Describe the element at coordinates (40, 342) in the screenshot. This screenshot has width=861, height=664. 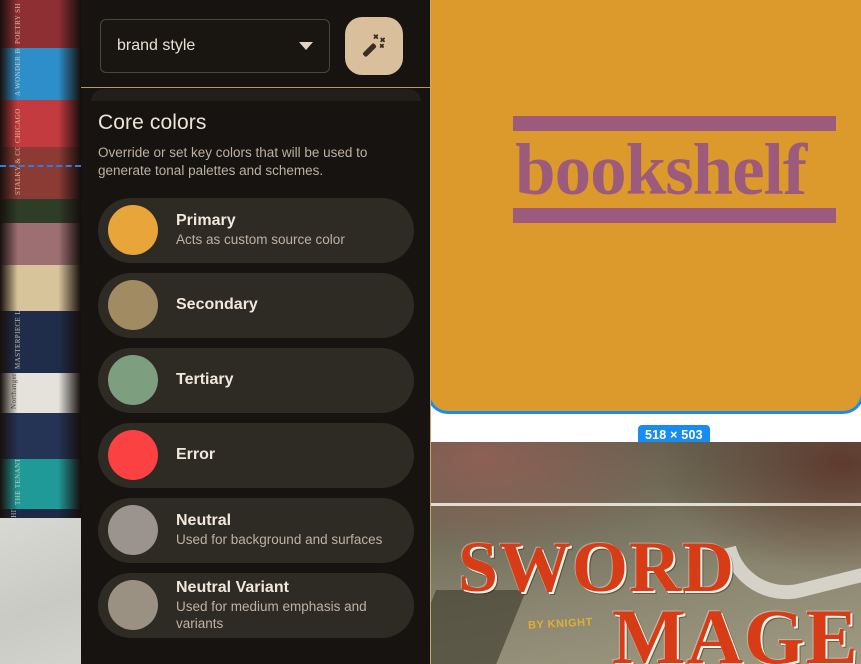
I see `book-spine-thumbnail: MASTERPIECE LIBRARY OF SHORT STORIES` at that location.